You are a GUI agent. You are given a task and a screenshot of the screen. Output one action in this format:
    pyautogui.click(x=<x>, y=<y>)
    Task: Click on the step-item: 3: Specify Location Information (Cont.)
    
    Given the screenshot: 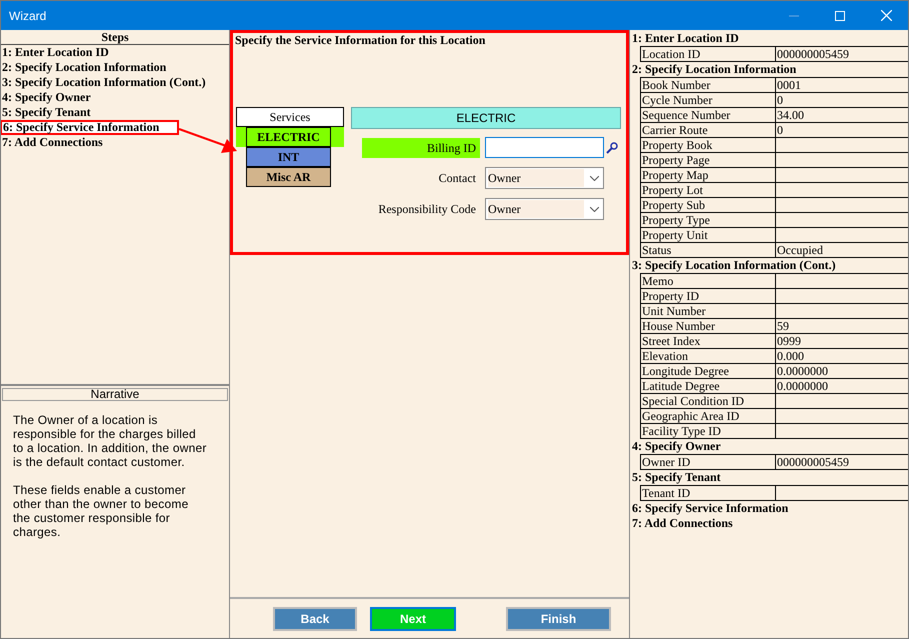 What is the action you would take?
    pyautogui.click(x=115, y=82)
    